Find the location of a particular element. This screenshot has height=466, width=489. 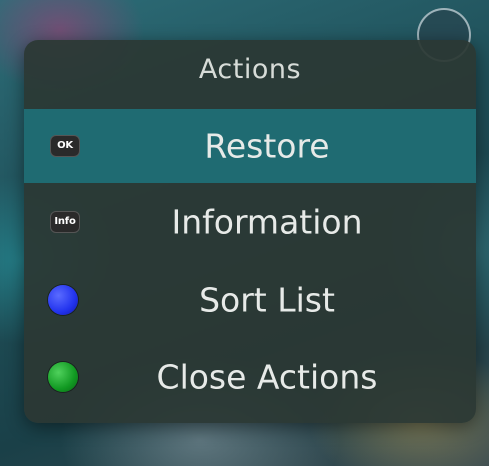

menu-item-restore: OK Restore is located at coordinates (250, 146).